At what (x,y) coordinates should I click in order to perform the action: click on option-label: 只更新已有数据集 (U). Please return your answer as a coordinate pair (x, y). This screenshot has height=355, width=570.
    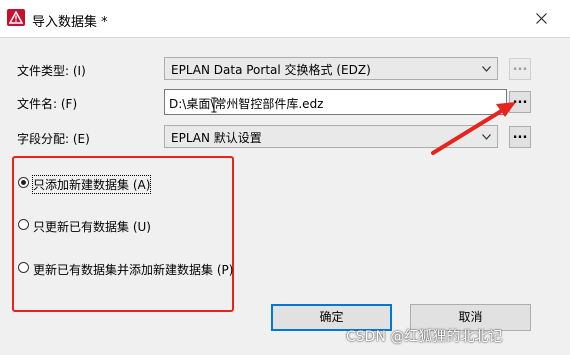
    Looking at the image, I should click on (92, 227).